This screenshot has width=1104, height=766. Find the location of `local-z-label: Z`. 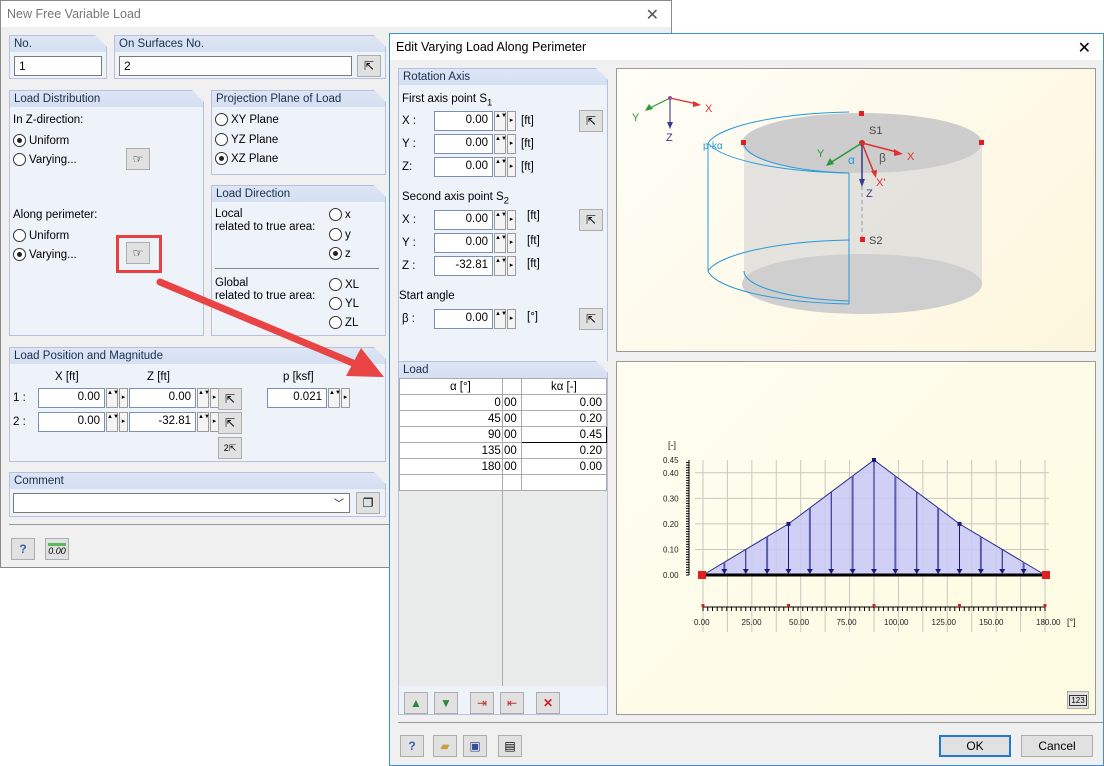

local-z-label: Z is located at coordinates (869, 194).